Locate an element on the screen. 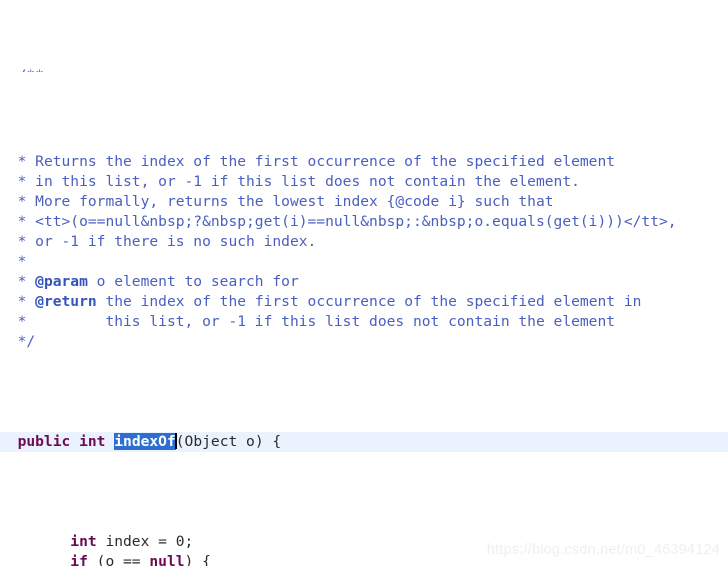 The image size is (728, 566). signature-indent is located at coordinates (9, 441).